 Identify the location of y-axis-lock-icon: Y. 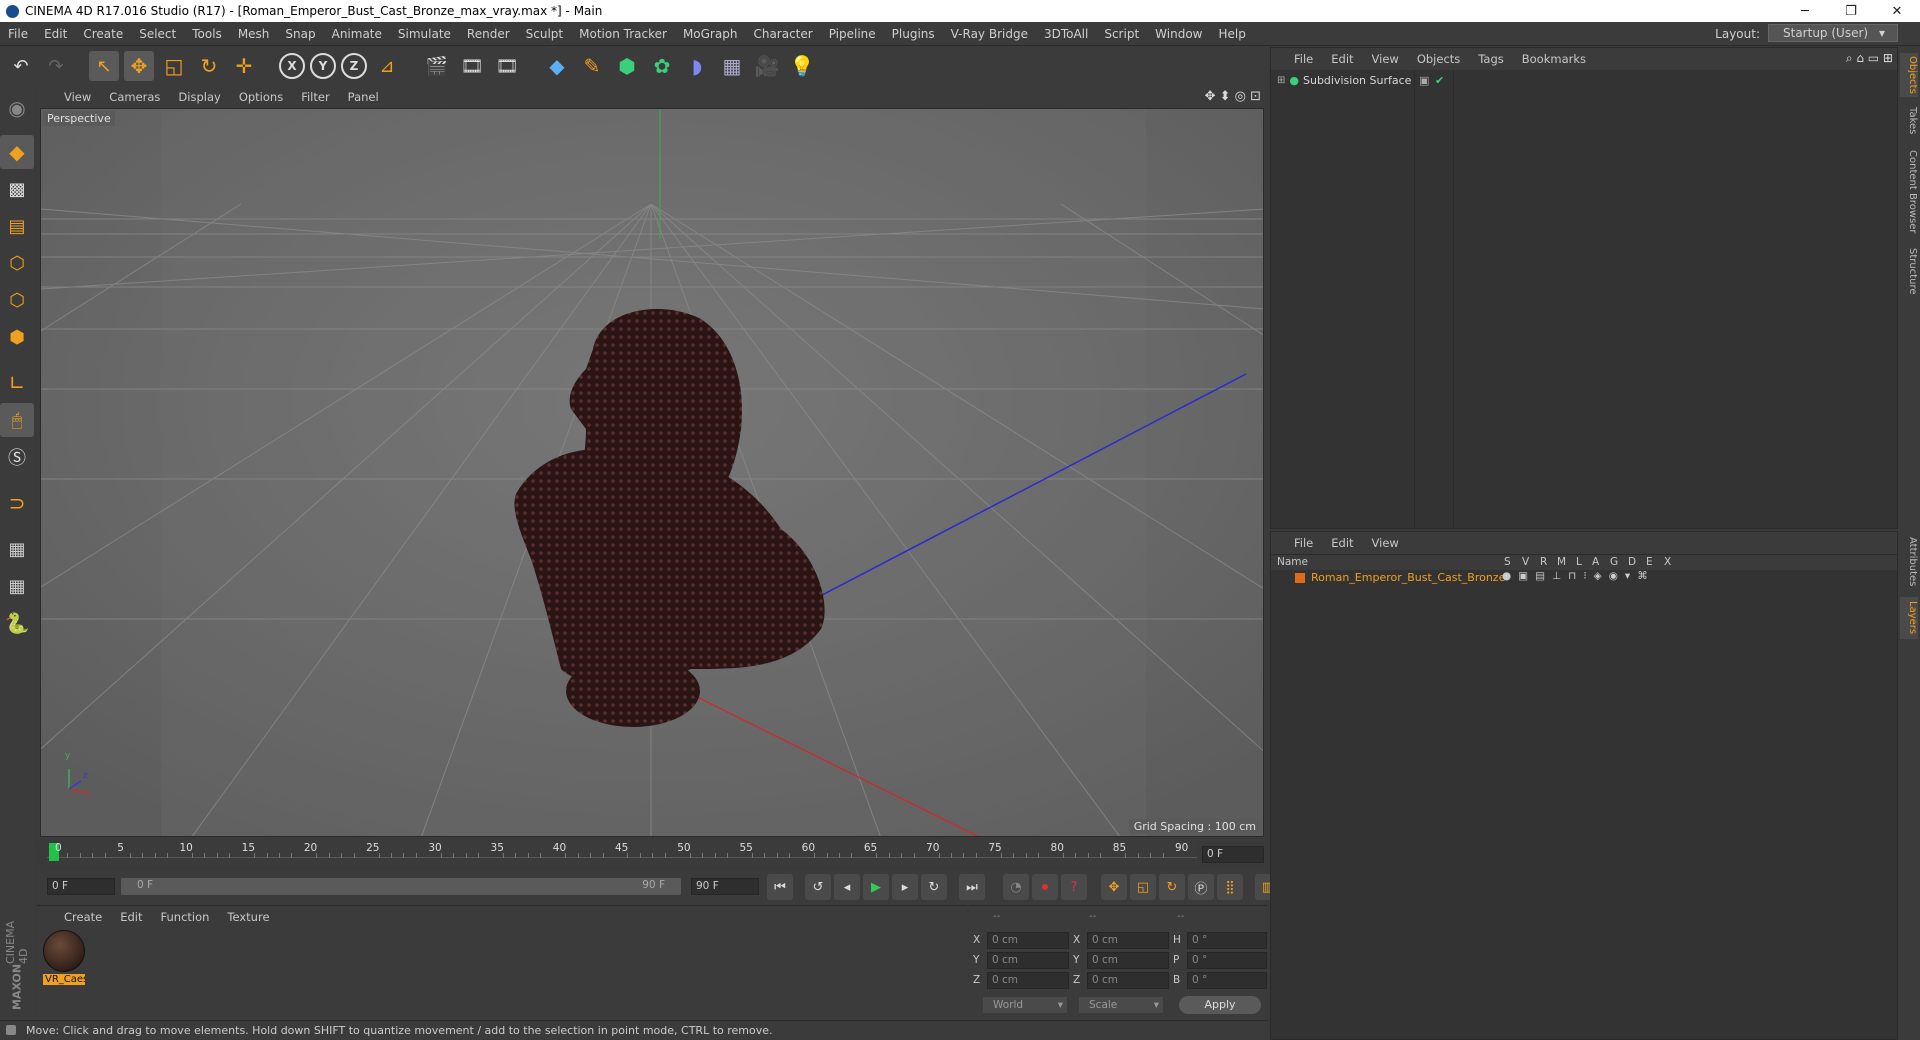
(323, 66).